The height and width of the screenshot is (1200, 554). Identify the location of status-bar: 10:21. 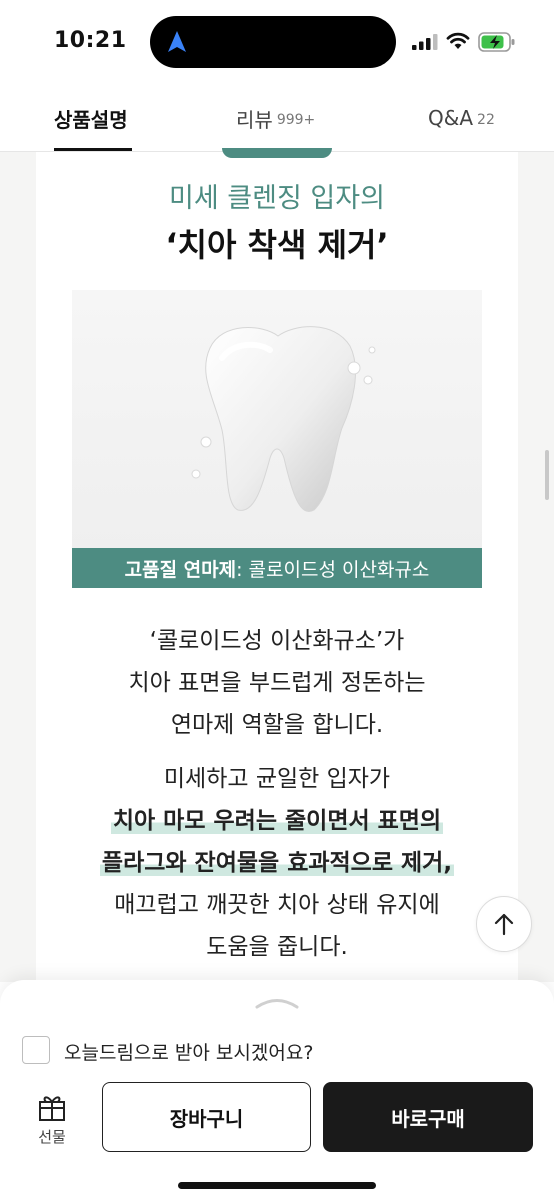
(277, 42).